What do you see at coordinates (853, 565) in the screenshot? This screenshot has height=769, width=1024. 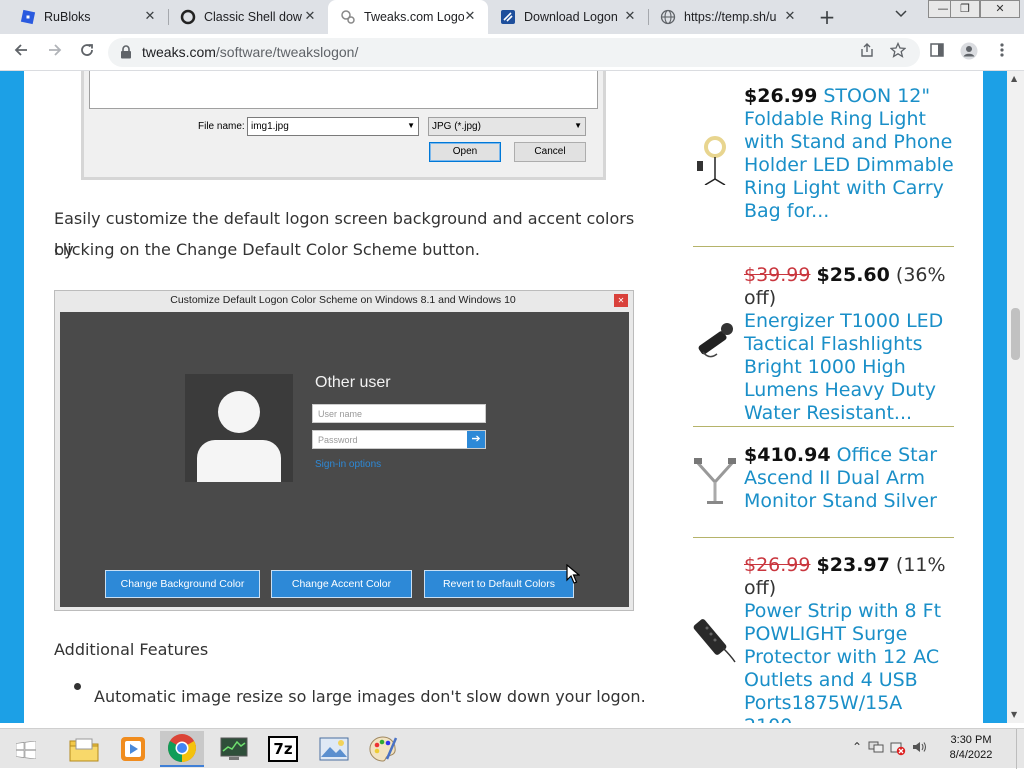 I see `product-price: $23.97` at bounding box center [853, 565].